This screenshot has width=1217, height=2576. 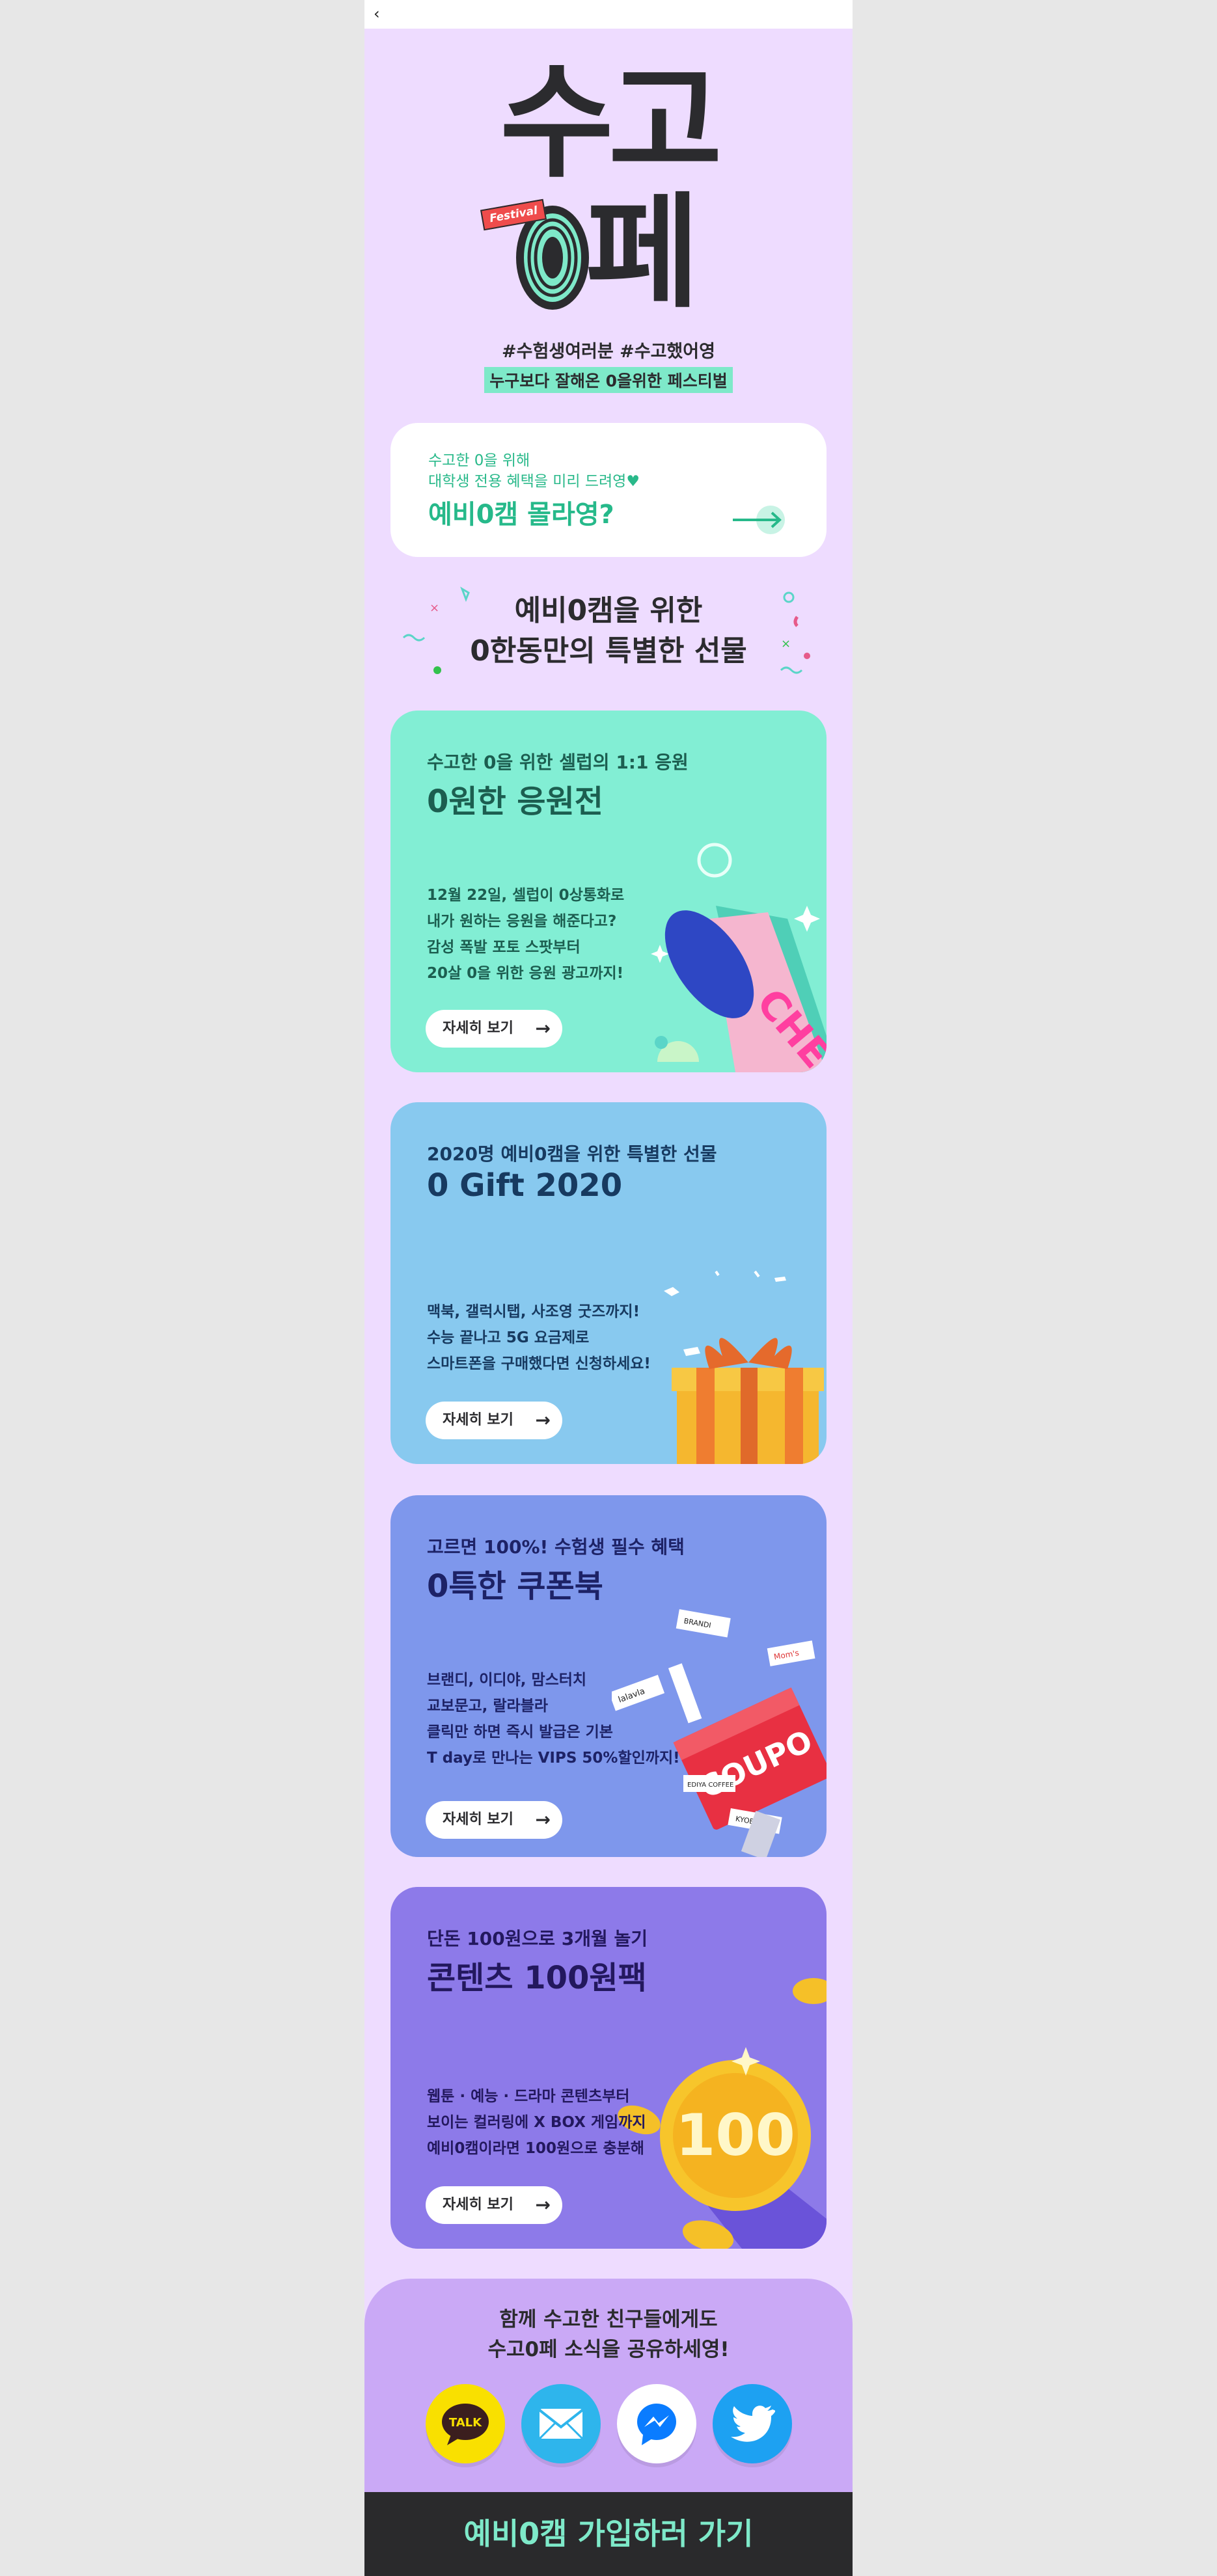 I want to click on promo-title: 예비0캠 몰라영?, so click(x=521, y=515).